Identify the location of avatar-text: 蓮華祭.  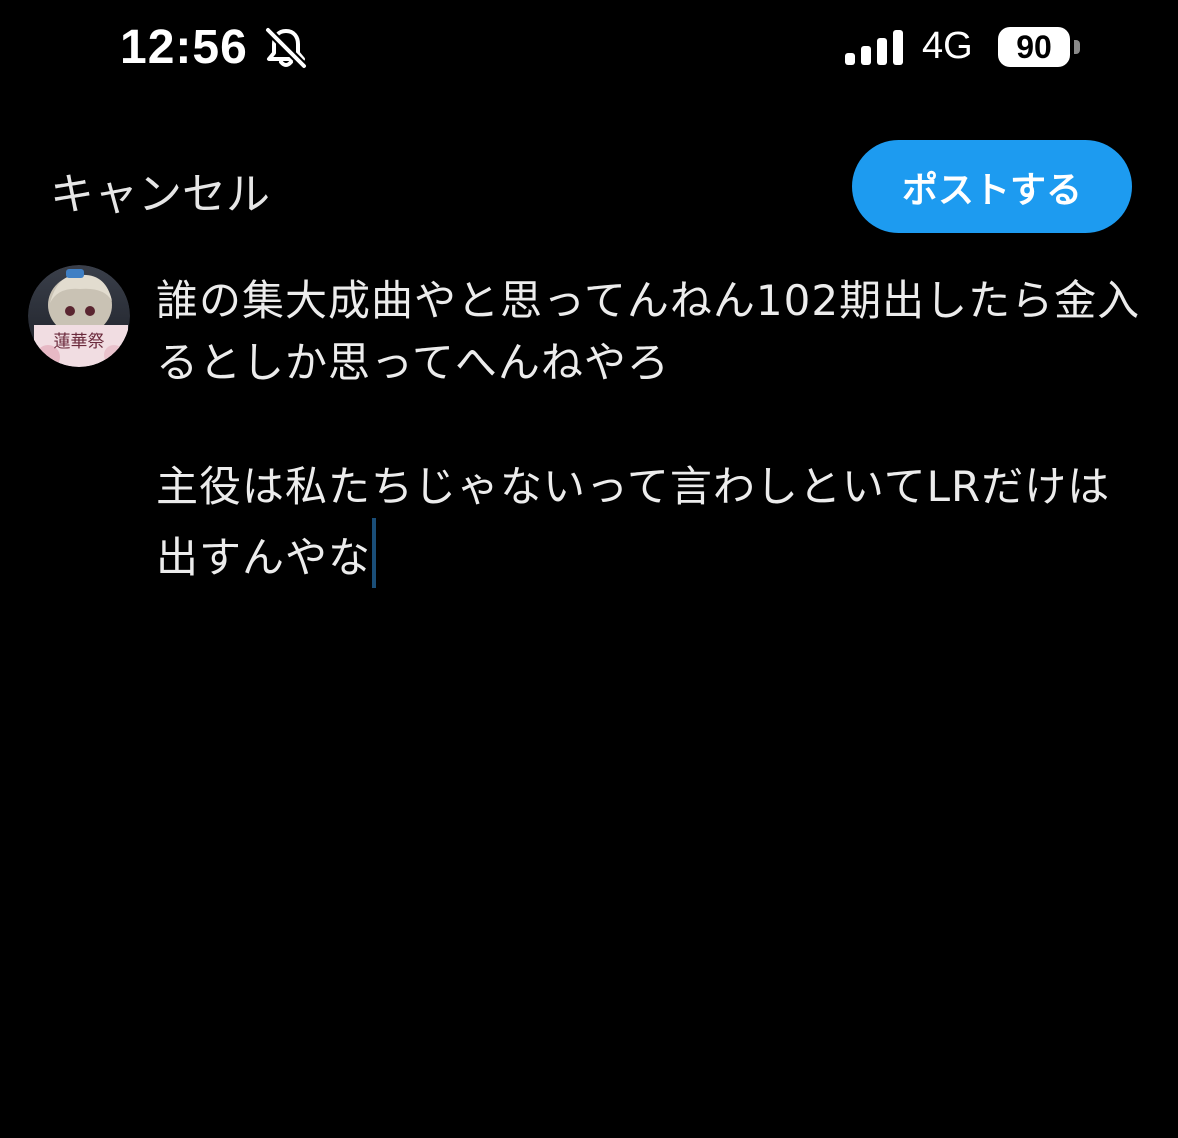
(79, 342).